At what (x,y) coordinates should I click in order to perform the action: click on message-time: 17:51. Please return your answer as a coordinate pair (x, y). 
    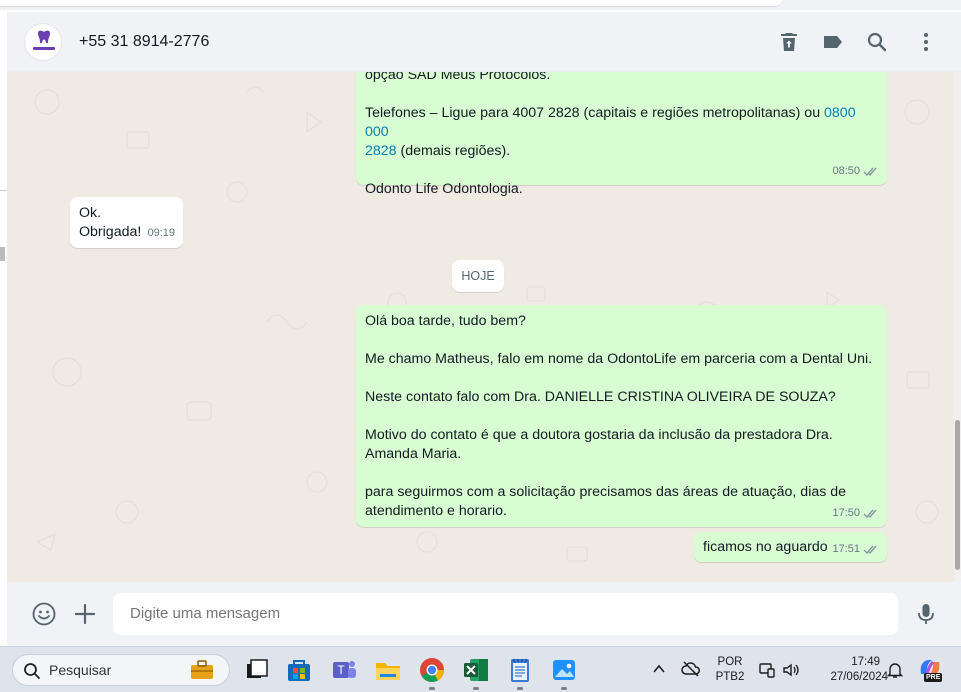
    Looking at the image, I should click on (846, 549).